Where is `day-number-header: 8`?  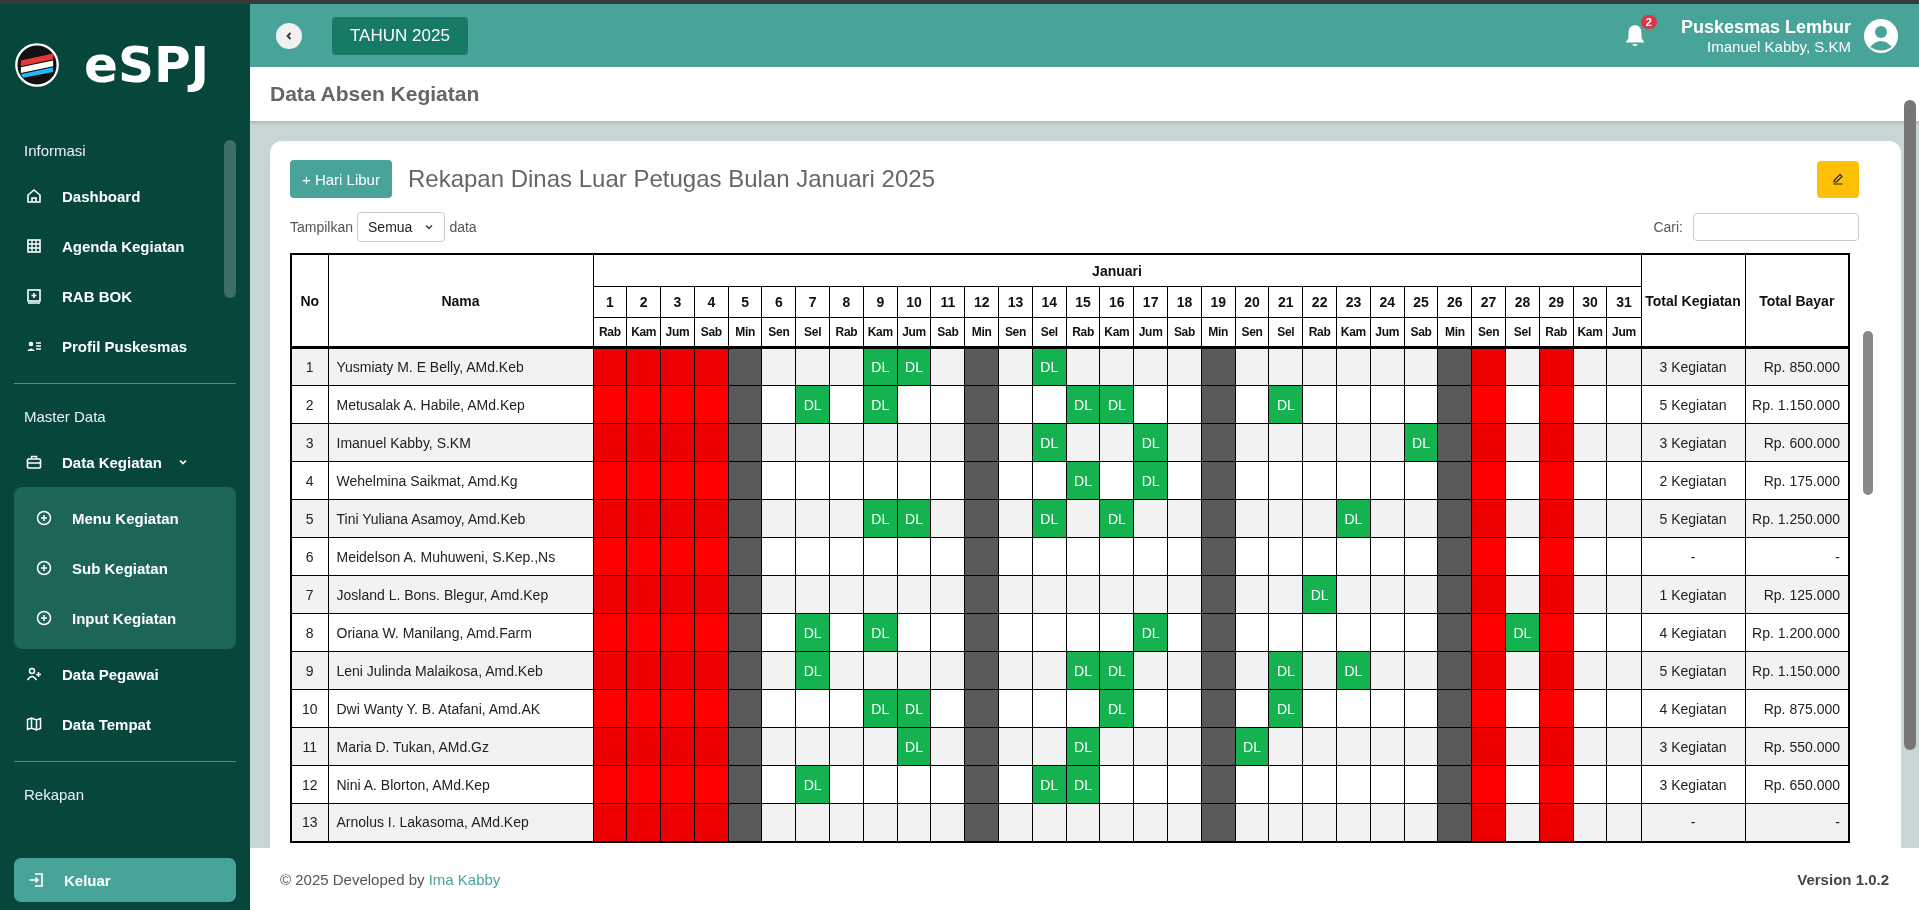
day-number-header: 8 is located at coordinates (846, 302).